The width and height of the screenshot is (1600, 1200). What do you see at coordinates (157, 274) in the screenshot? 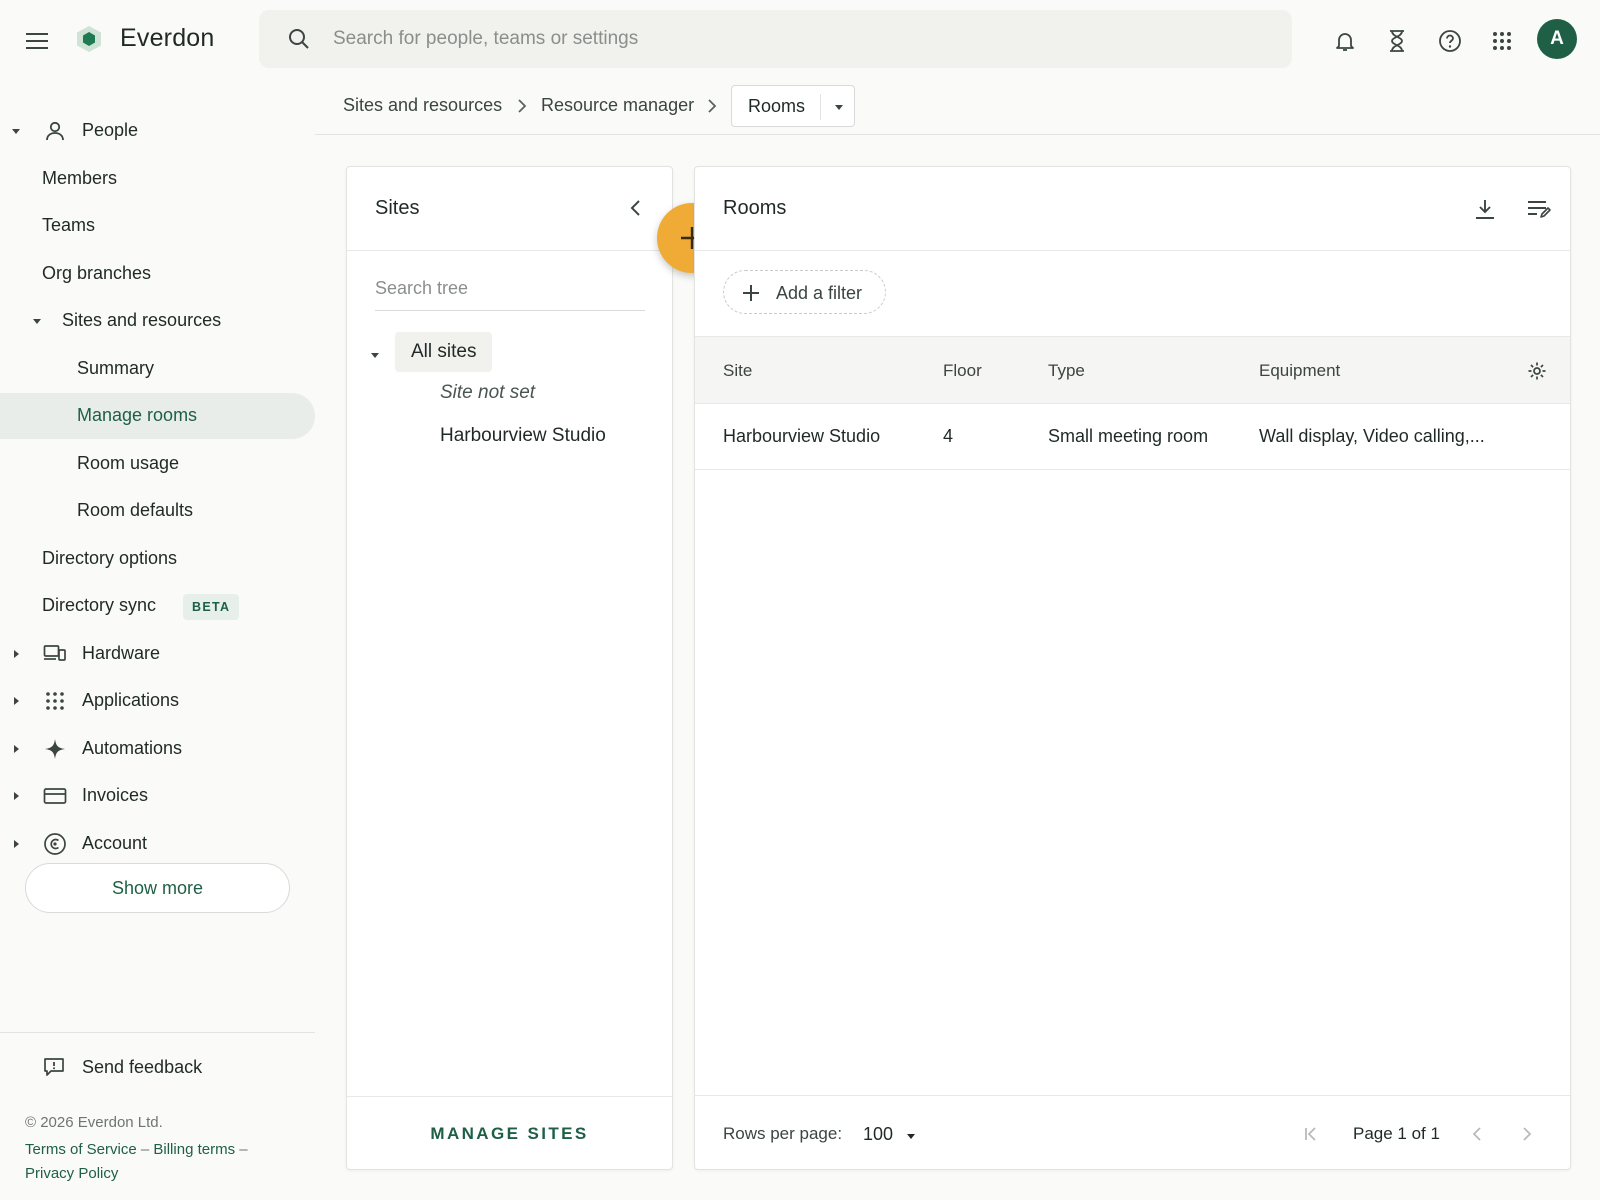
I see `sidebar-item-org-branches: Org branches` at bounding box center [157, 274].